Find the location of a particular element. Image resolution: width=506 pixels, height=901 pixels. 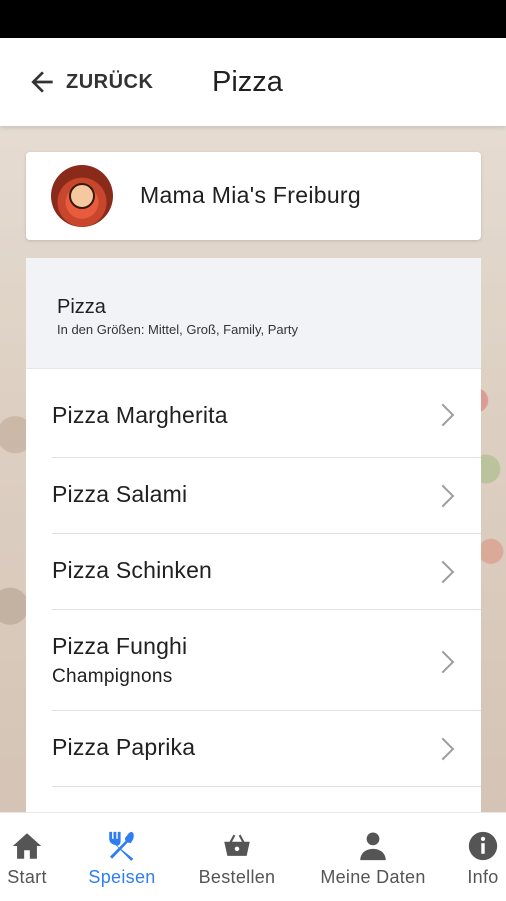

arrow-left-icon is located at coordinates (42, 82).